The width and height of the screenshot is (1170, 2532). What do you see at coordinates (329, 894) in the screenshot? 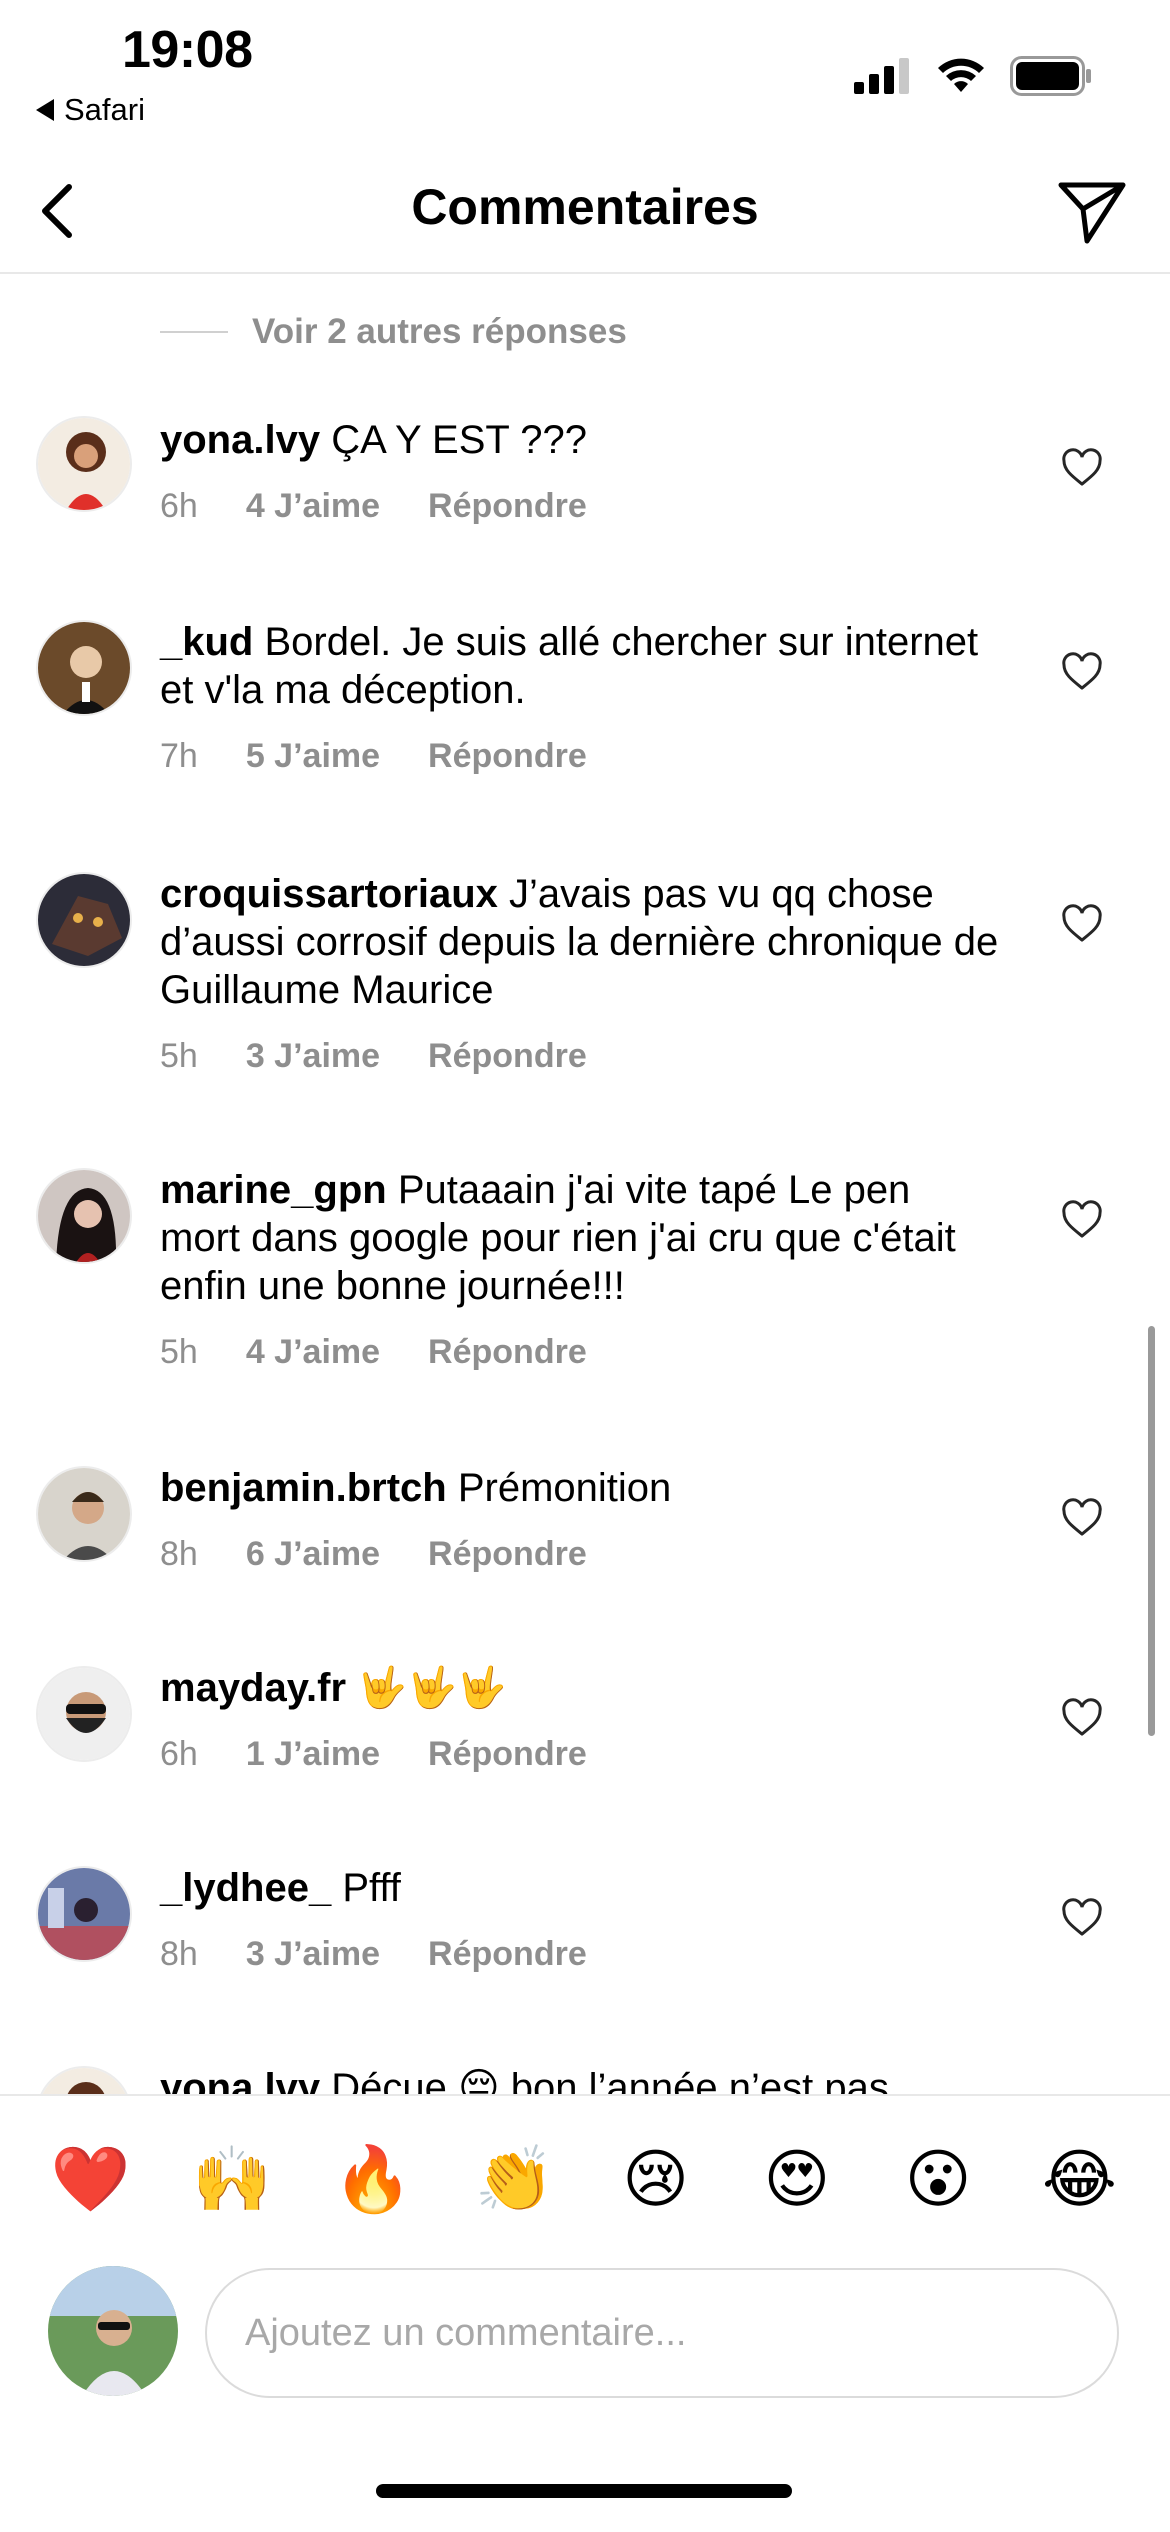
I see `comment-username: croquissartoriaux` at bounding box center [329, 894].